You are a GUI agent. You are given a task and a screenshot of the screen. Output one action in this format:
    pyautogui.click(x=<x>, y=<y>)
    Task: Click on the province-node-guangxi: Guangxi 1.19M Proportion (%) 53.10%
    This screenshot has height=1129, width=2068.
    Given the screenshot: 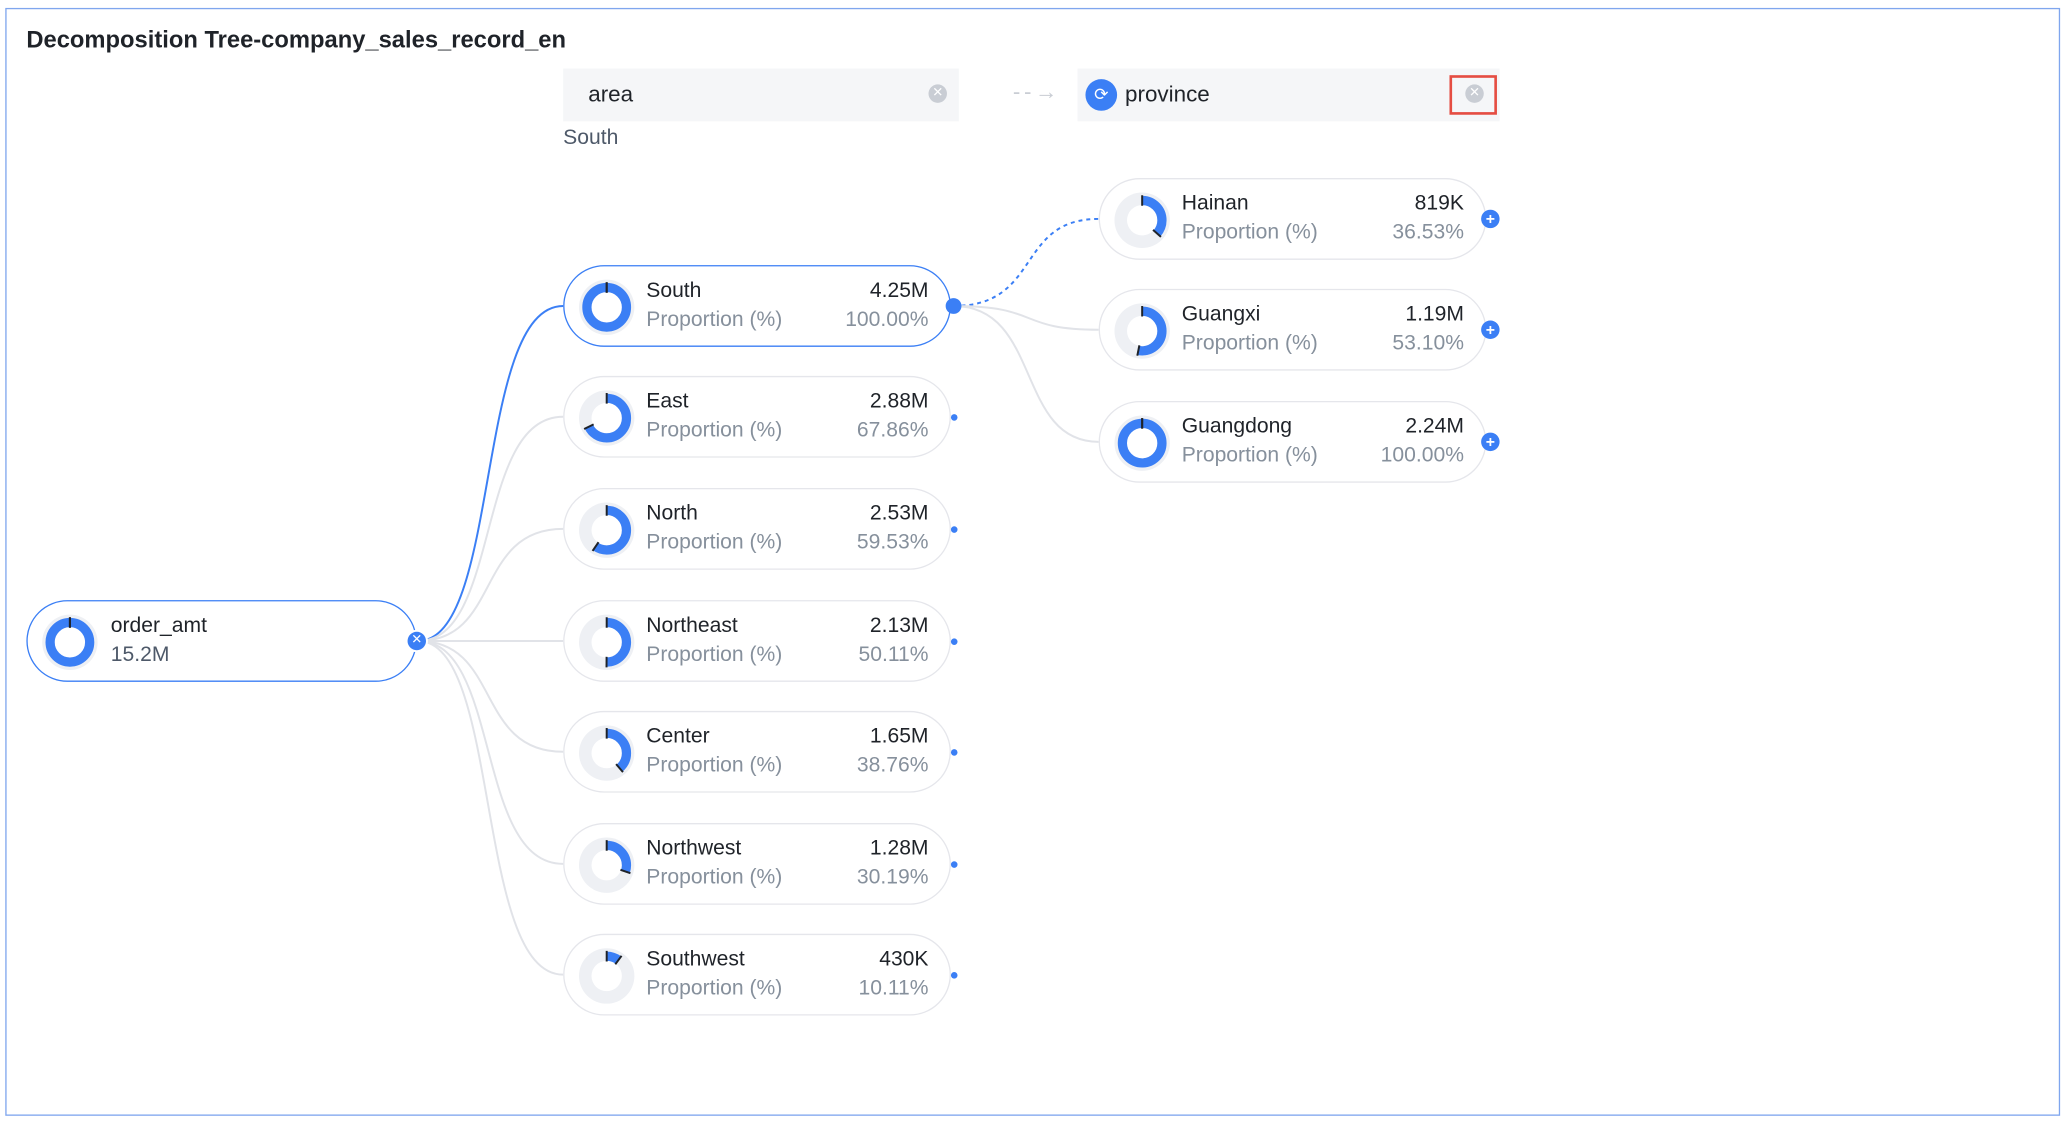 What is the action you would take?
    pyautogui.click(x=1293, y=330)
    